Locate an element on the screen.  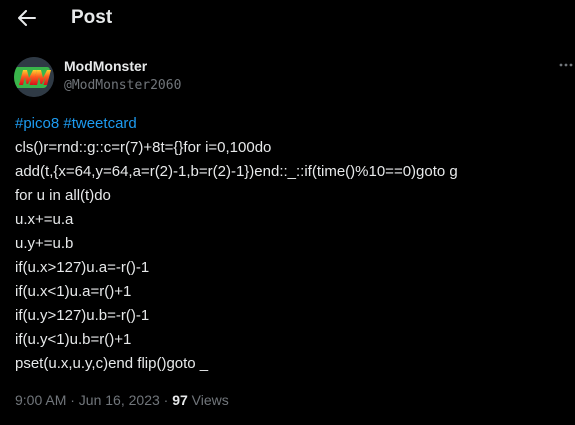
top-bar: Post is located at coordinates (287, 19).